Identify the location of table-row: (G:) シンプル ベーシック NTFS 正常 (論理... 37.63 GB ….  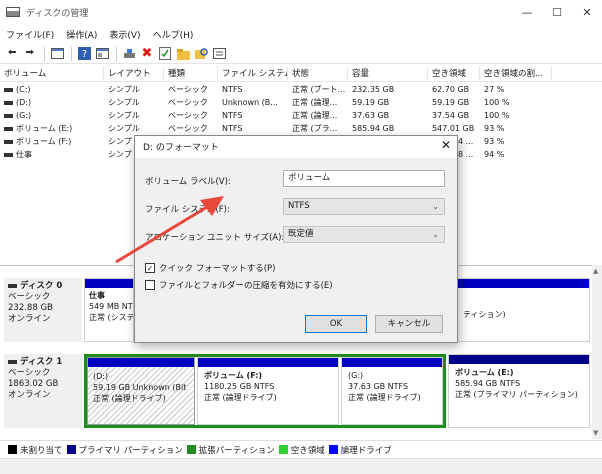
(301, 116).